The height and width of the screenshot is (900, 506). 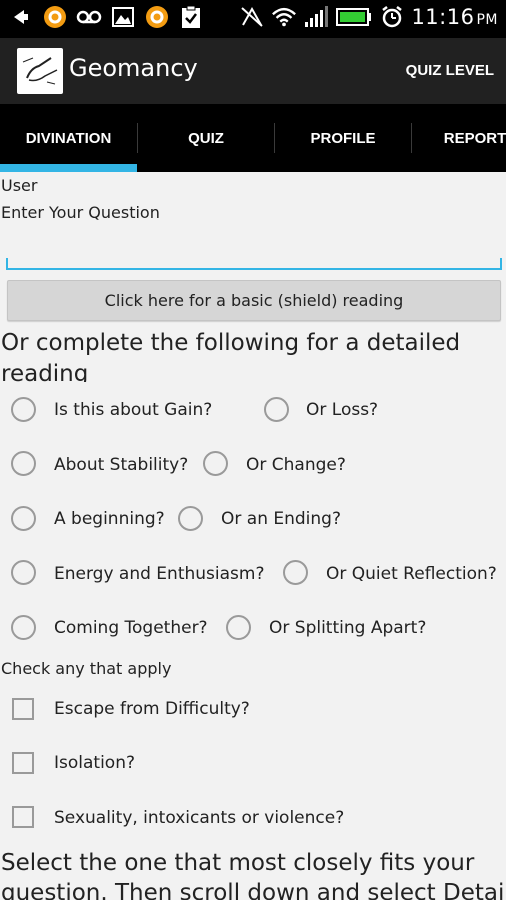 What do you see at coordinates (392, 17) in the screenshot?
I see `alarm-icon` at bounding box center [392, 17].